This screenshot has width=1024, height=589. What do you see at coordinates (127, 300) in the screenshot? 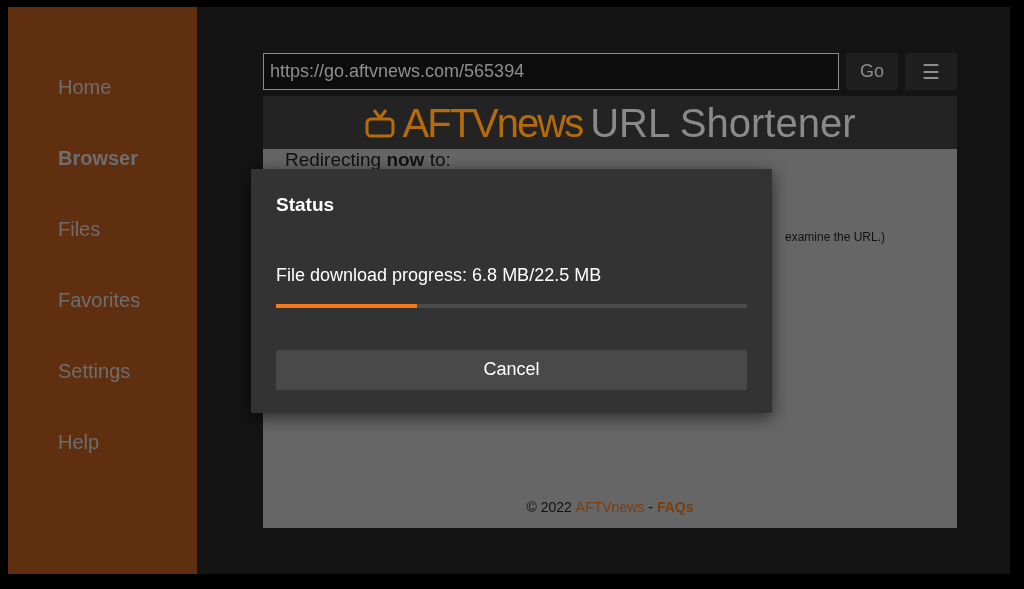
I see `sidebar-item: Favorites` at bounding box center [127, 300].